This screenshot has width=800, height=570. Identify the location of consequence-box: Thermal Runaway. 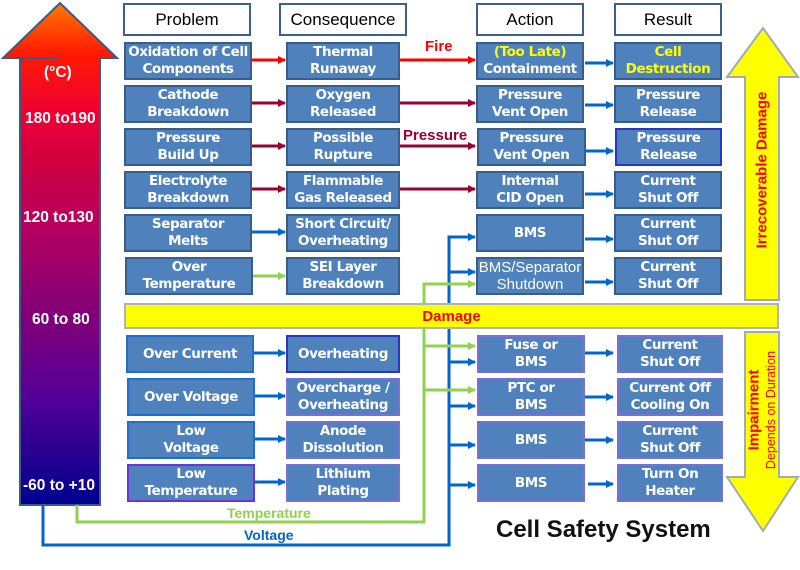
(343, 61).